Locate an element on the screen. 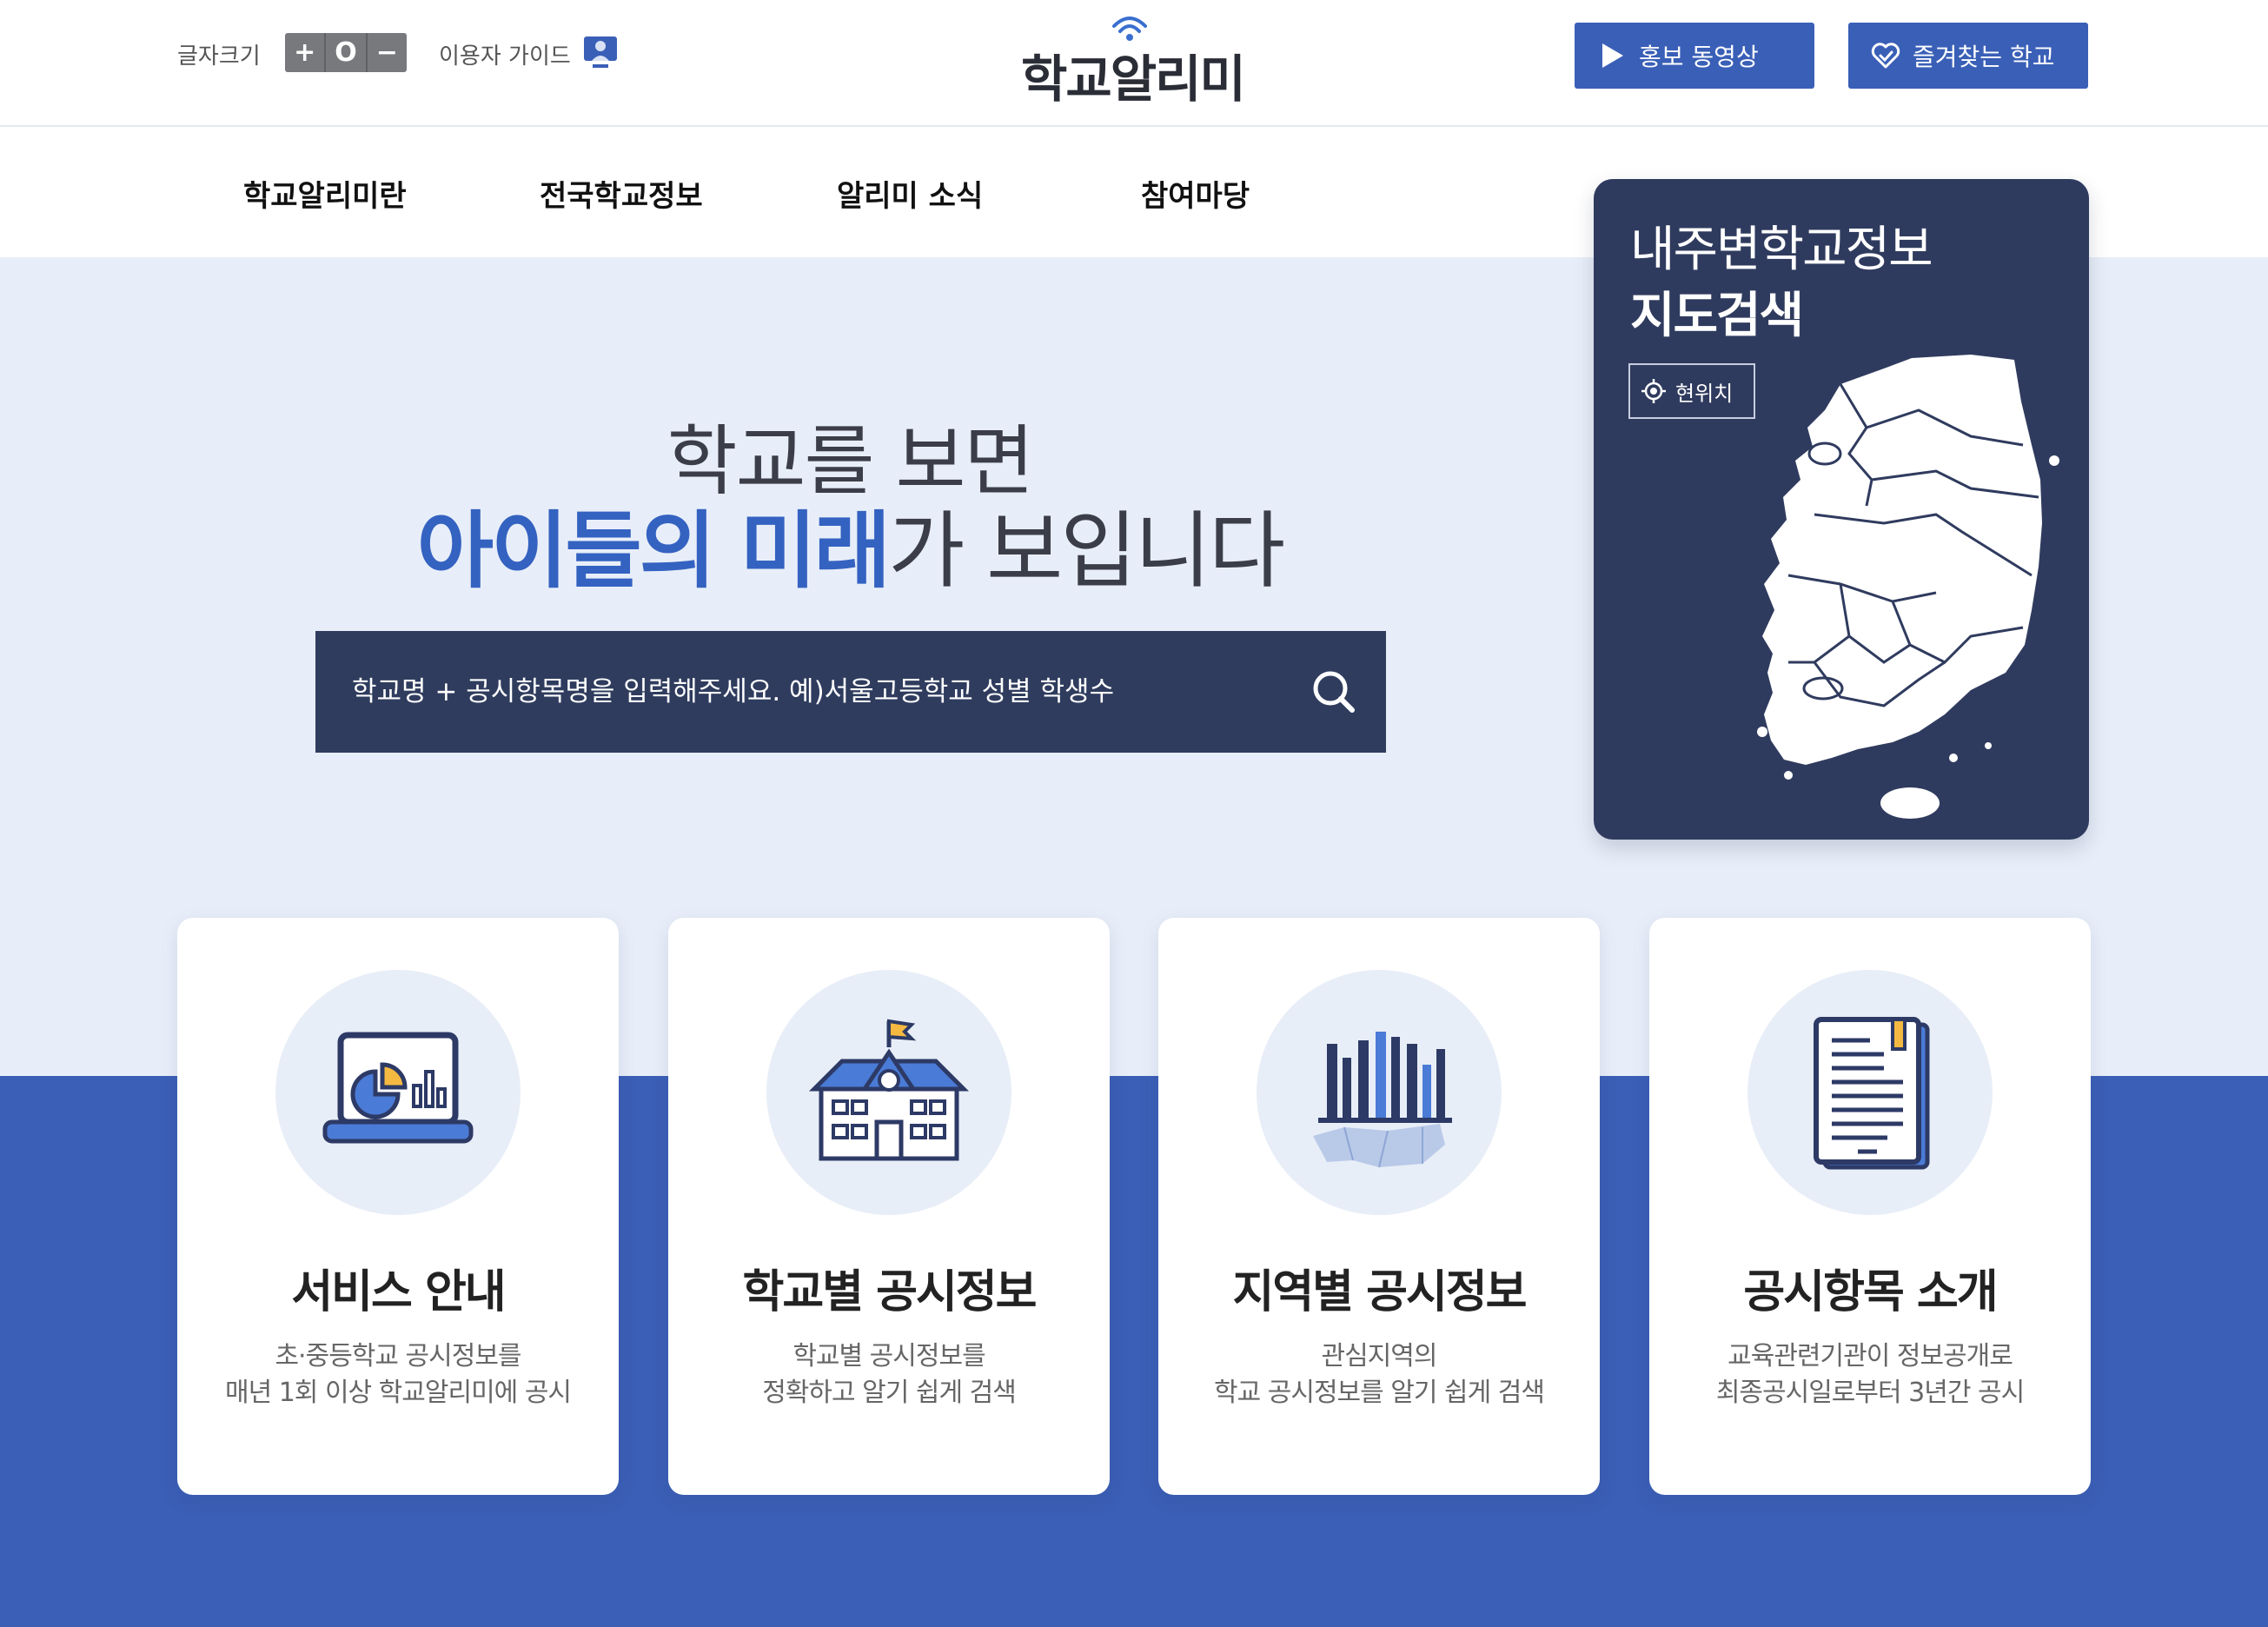 The image size is (2268, 1627). map-search-card: 내주변학교정보 지도검색 현위치 is located at coordinates (1841, 510).